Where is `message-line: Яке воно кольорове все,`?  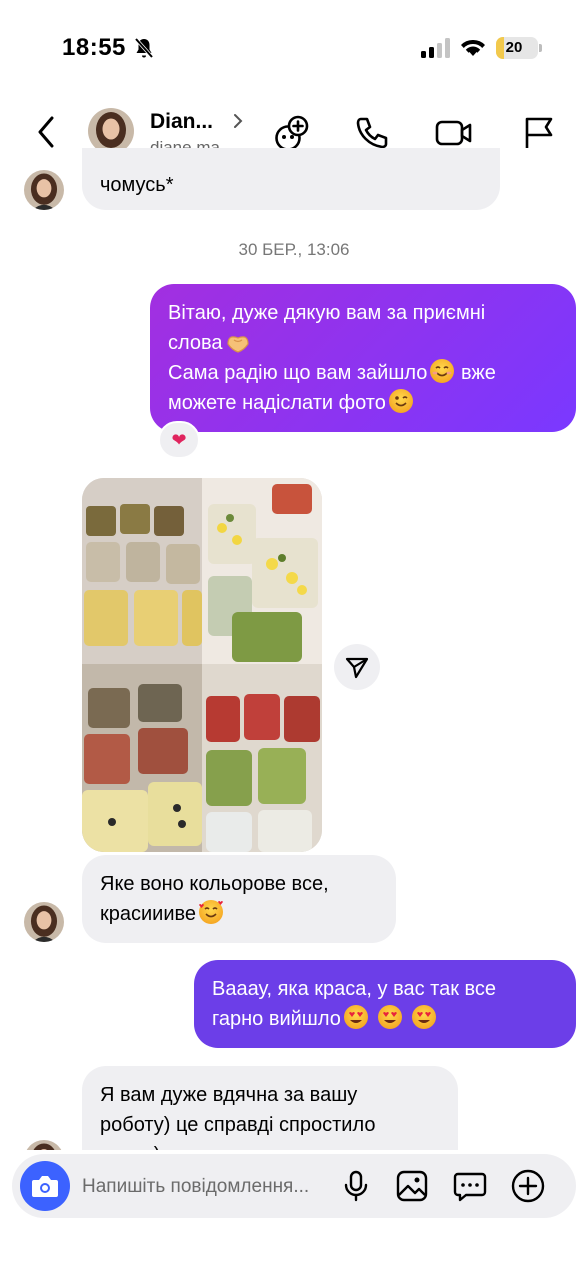 message-line: Яке воно кольорове все, is located at coordinates (214, 884).